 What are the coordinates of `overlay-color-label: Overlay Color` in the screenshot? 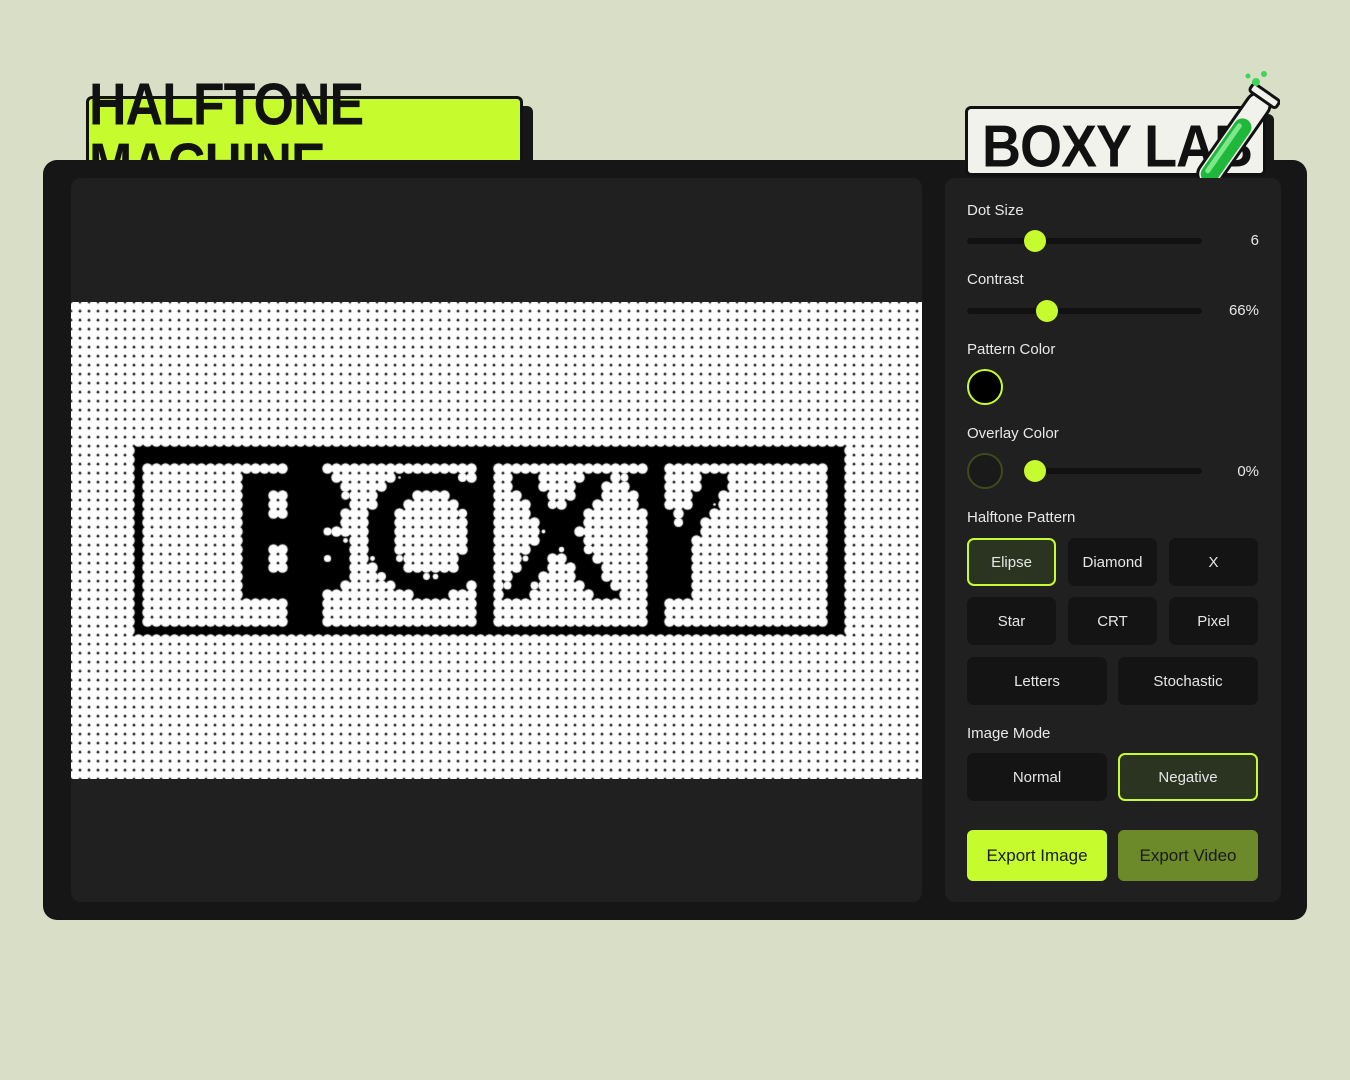 It's located at (1013, 433).